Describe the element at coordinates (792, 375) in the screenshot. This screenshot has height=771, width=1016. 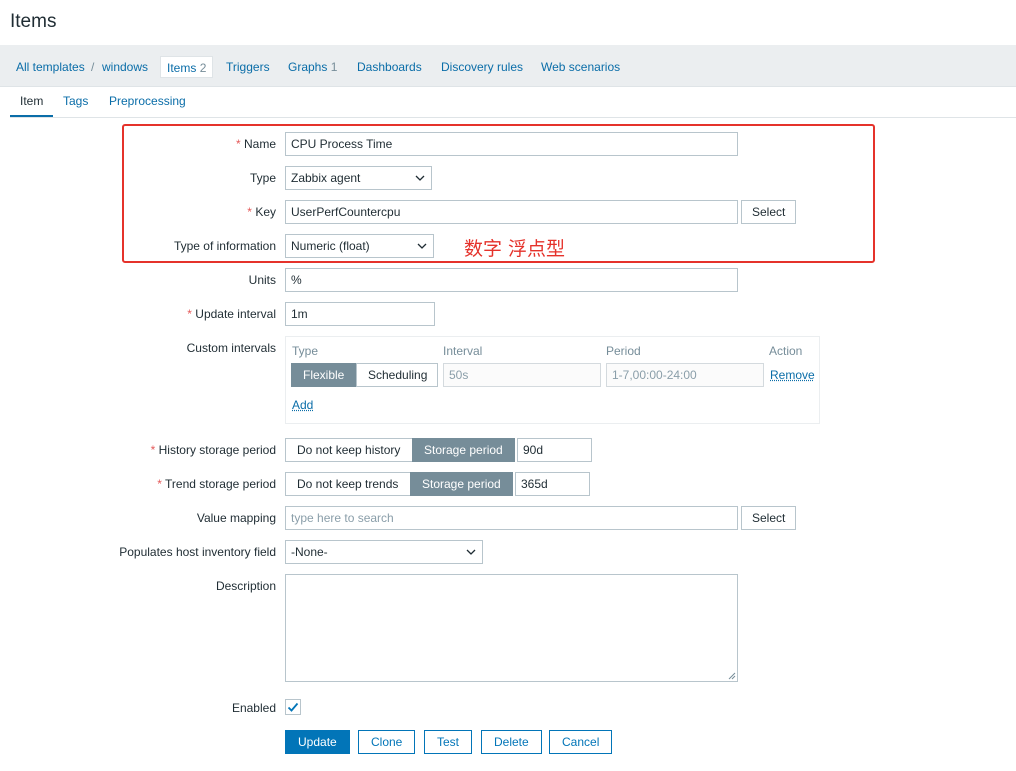
I see `ci-remove-link: Remove` at that location.